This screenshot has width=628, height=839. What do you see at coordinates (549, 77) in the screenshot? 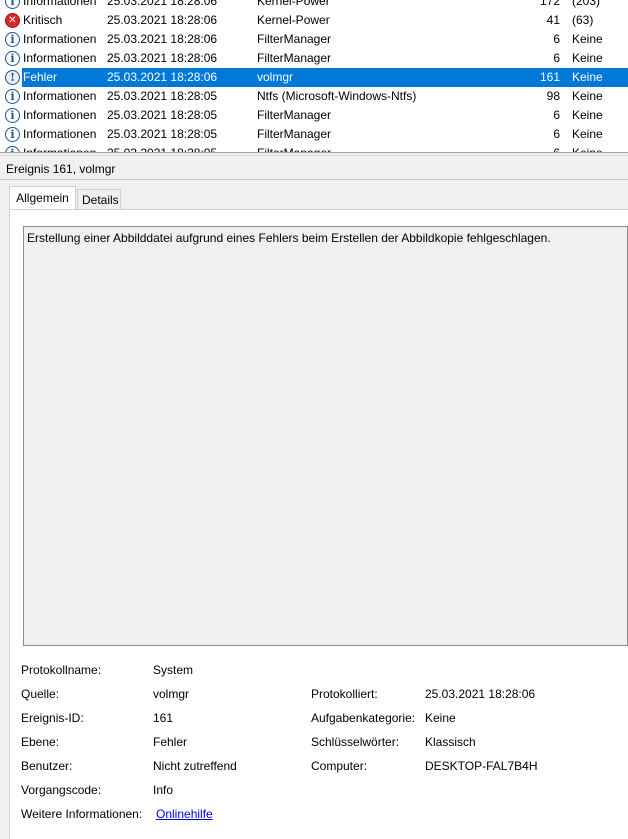
I see `event-id: 161` at bounding box center [549, 77].